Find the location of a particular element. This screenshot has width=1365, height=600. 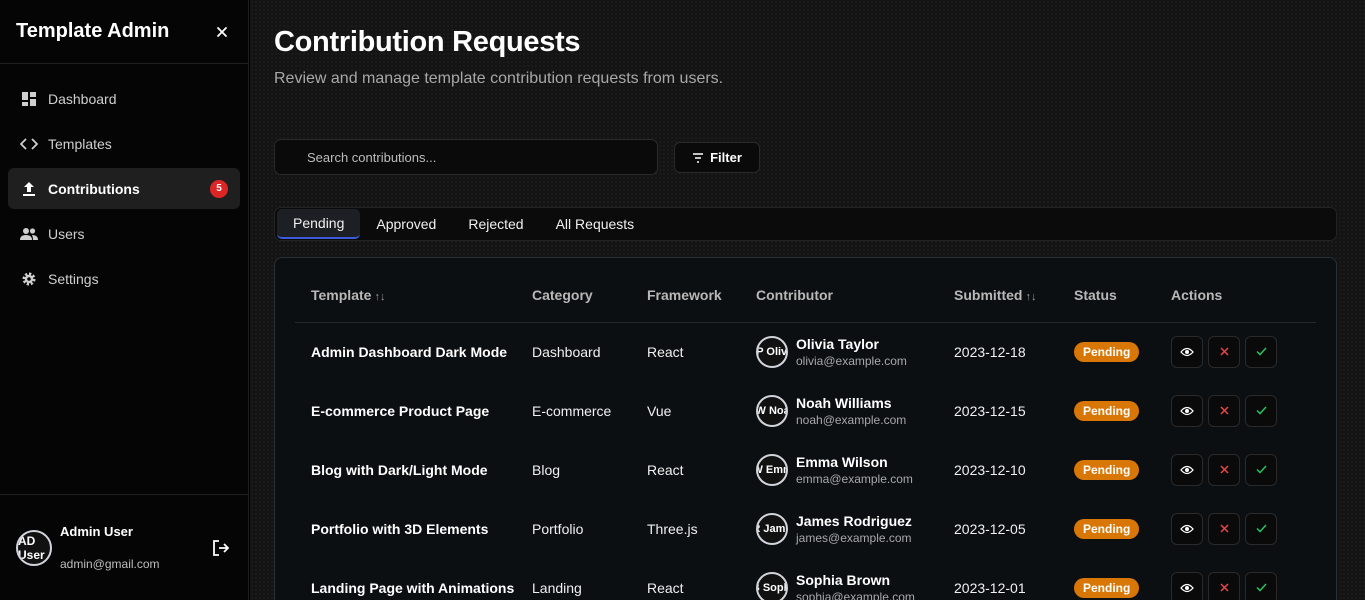

contributor-name: Sophia Brown is located at coordinates (843, 579).